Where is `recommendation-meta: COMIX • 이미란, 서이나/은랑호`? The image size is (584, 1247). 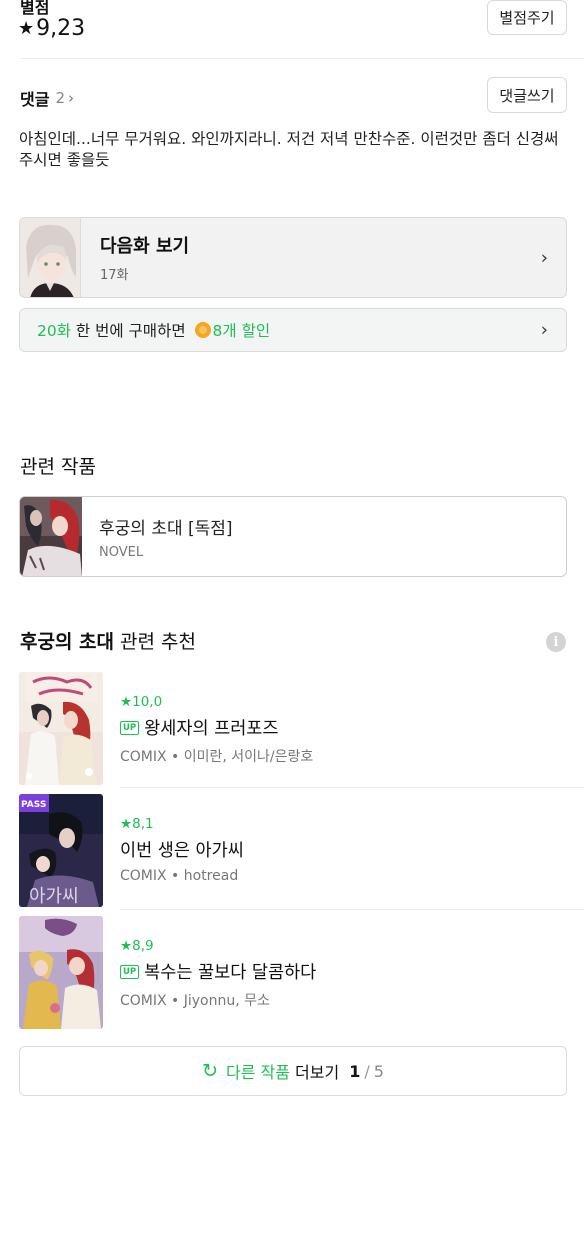 recommendation-meta: COMIX • 이미란, 서이나/은랑호 is located at coordinates (217, 757).